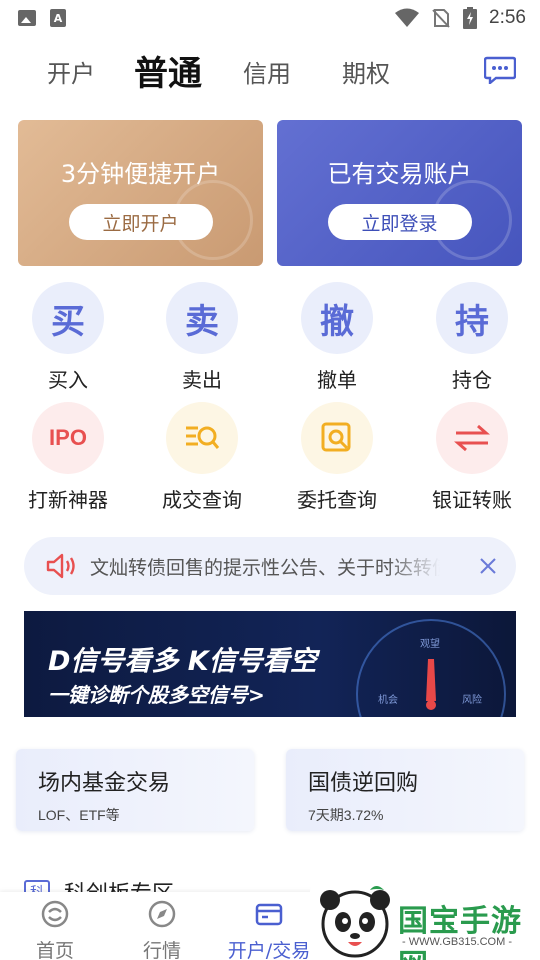  I want to click on grid-item-positions: 持 持仓, so click(472, 337).